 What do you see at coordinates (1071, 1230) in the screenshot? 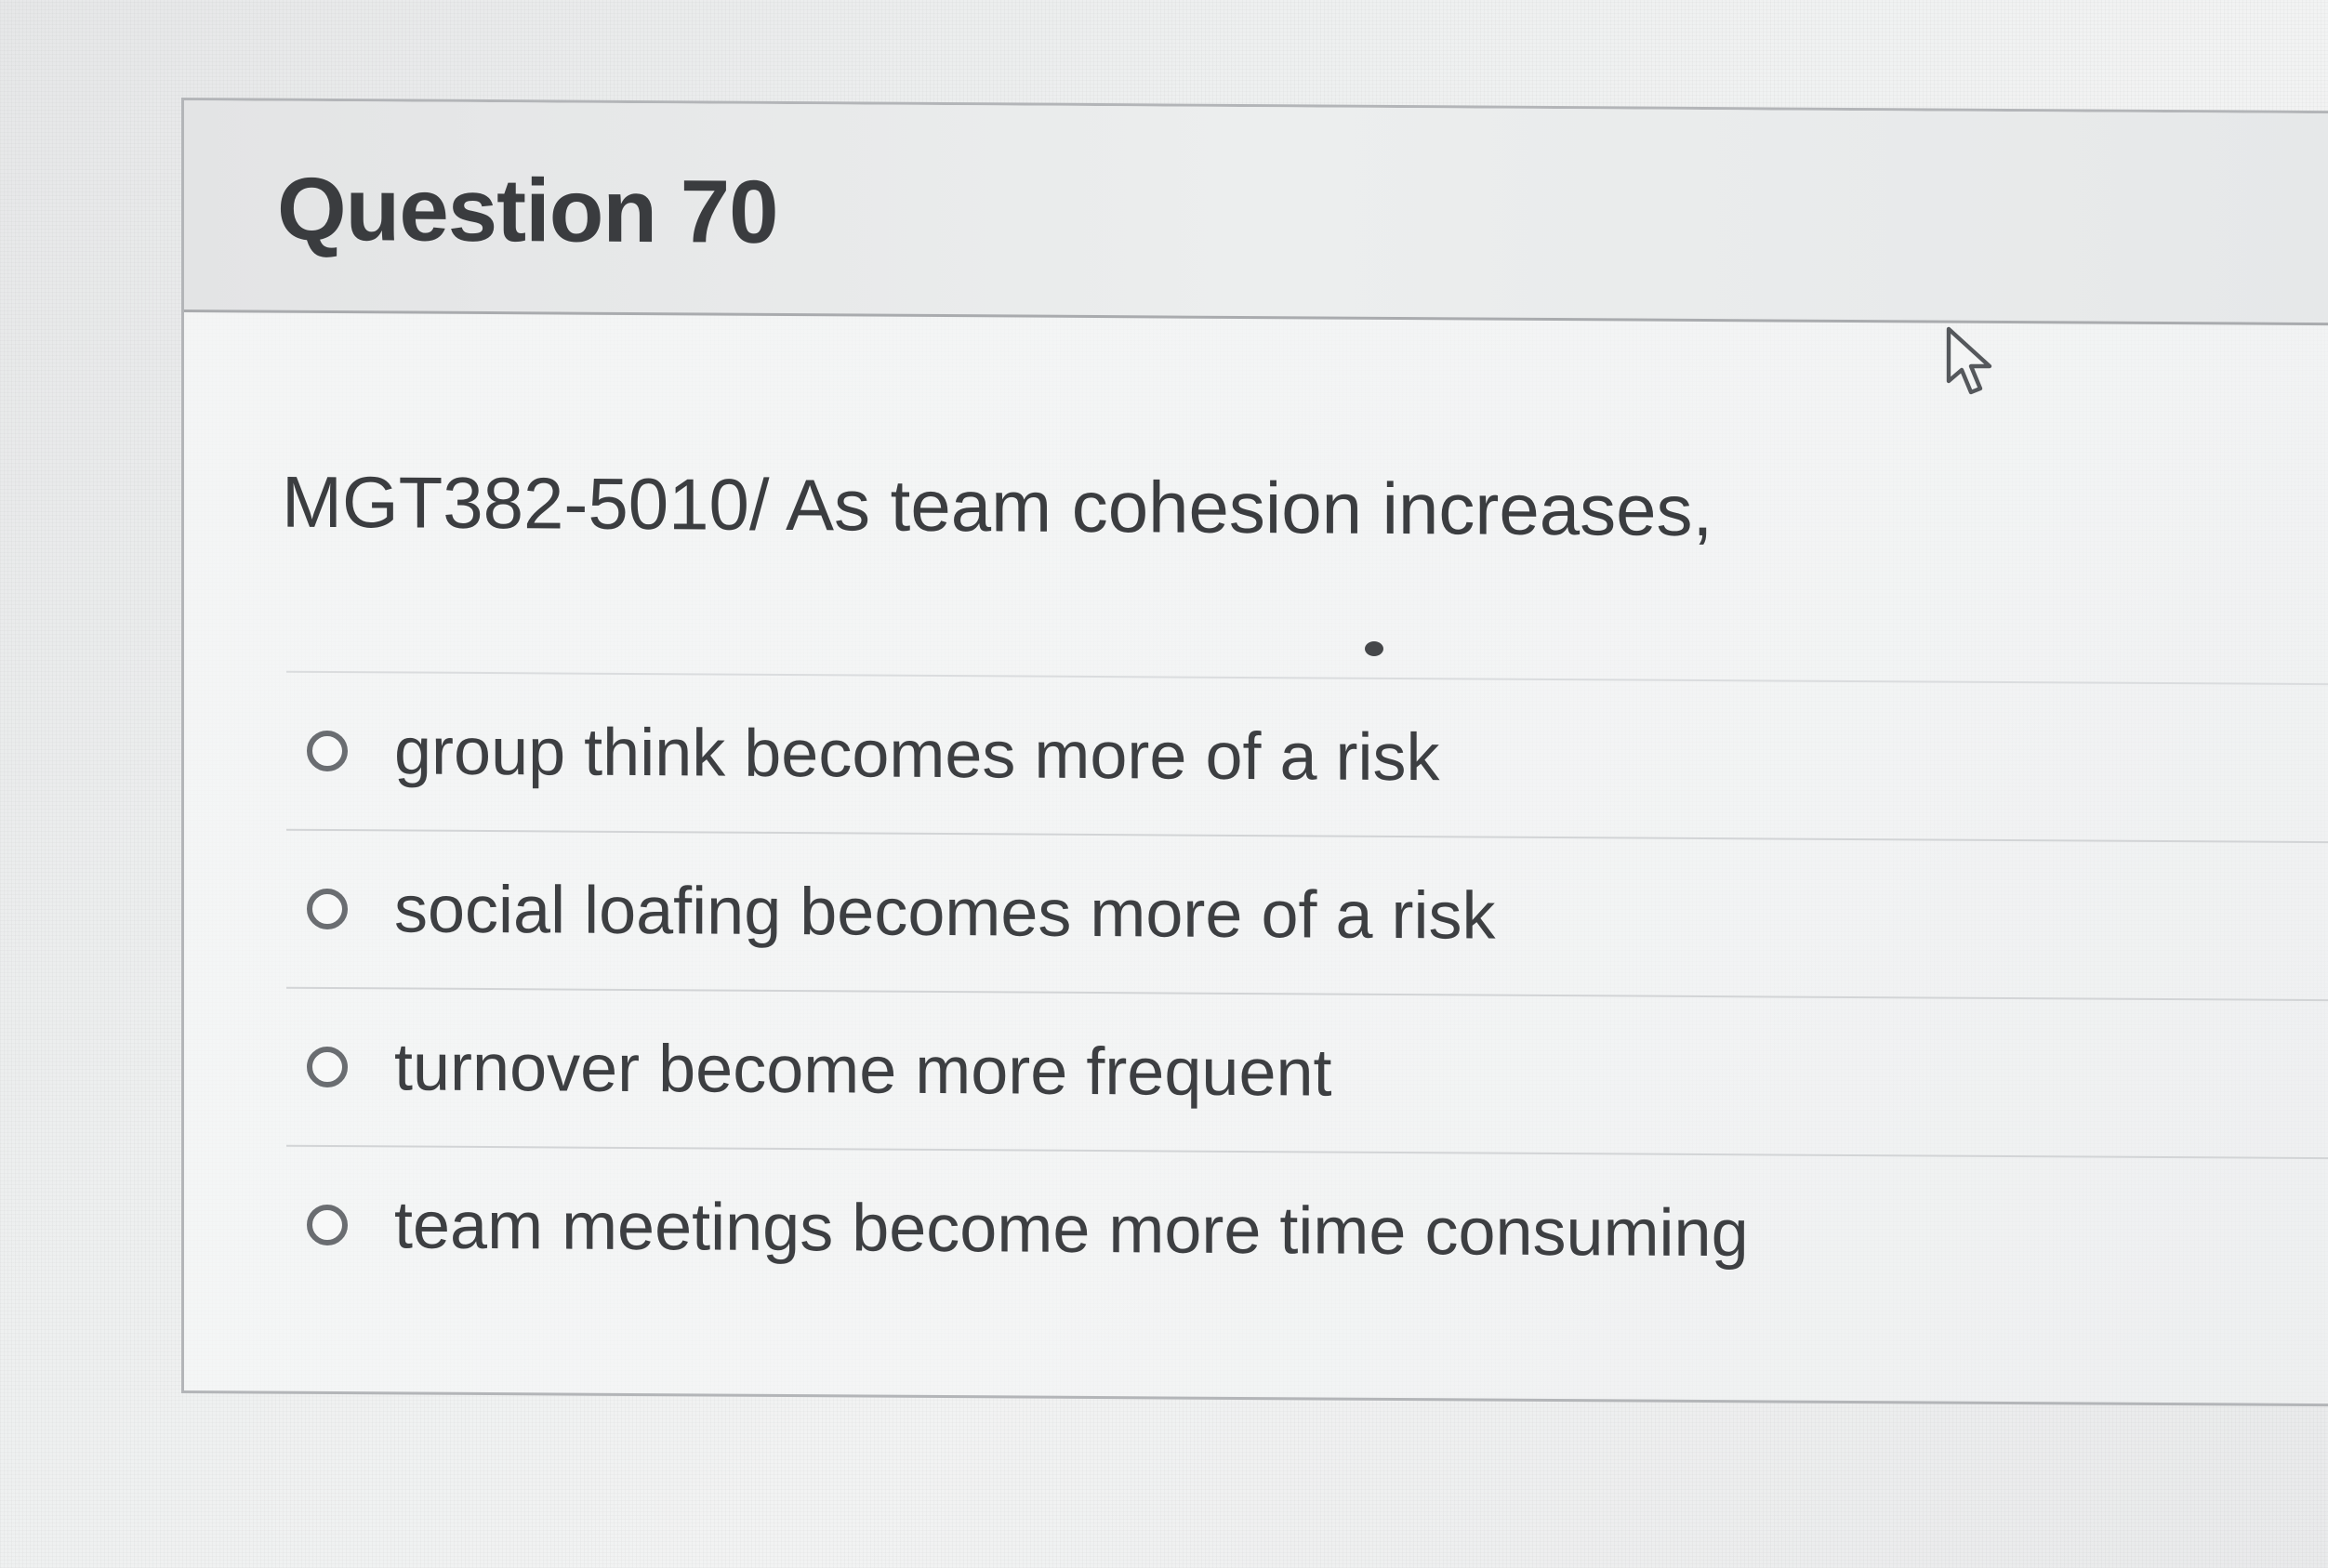
I see `answer-label: team meetings become more time consuming` at bounding box center [1071, 1230].